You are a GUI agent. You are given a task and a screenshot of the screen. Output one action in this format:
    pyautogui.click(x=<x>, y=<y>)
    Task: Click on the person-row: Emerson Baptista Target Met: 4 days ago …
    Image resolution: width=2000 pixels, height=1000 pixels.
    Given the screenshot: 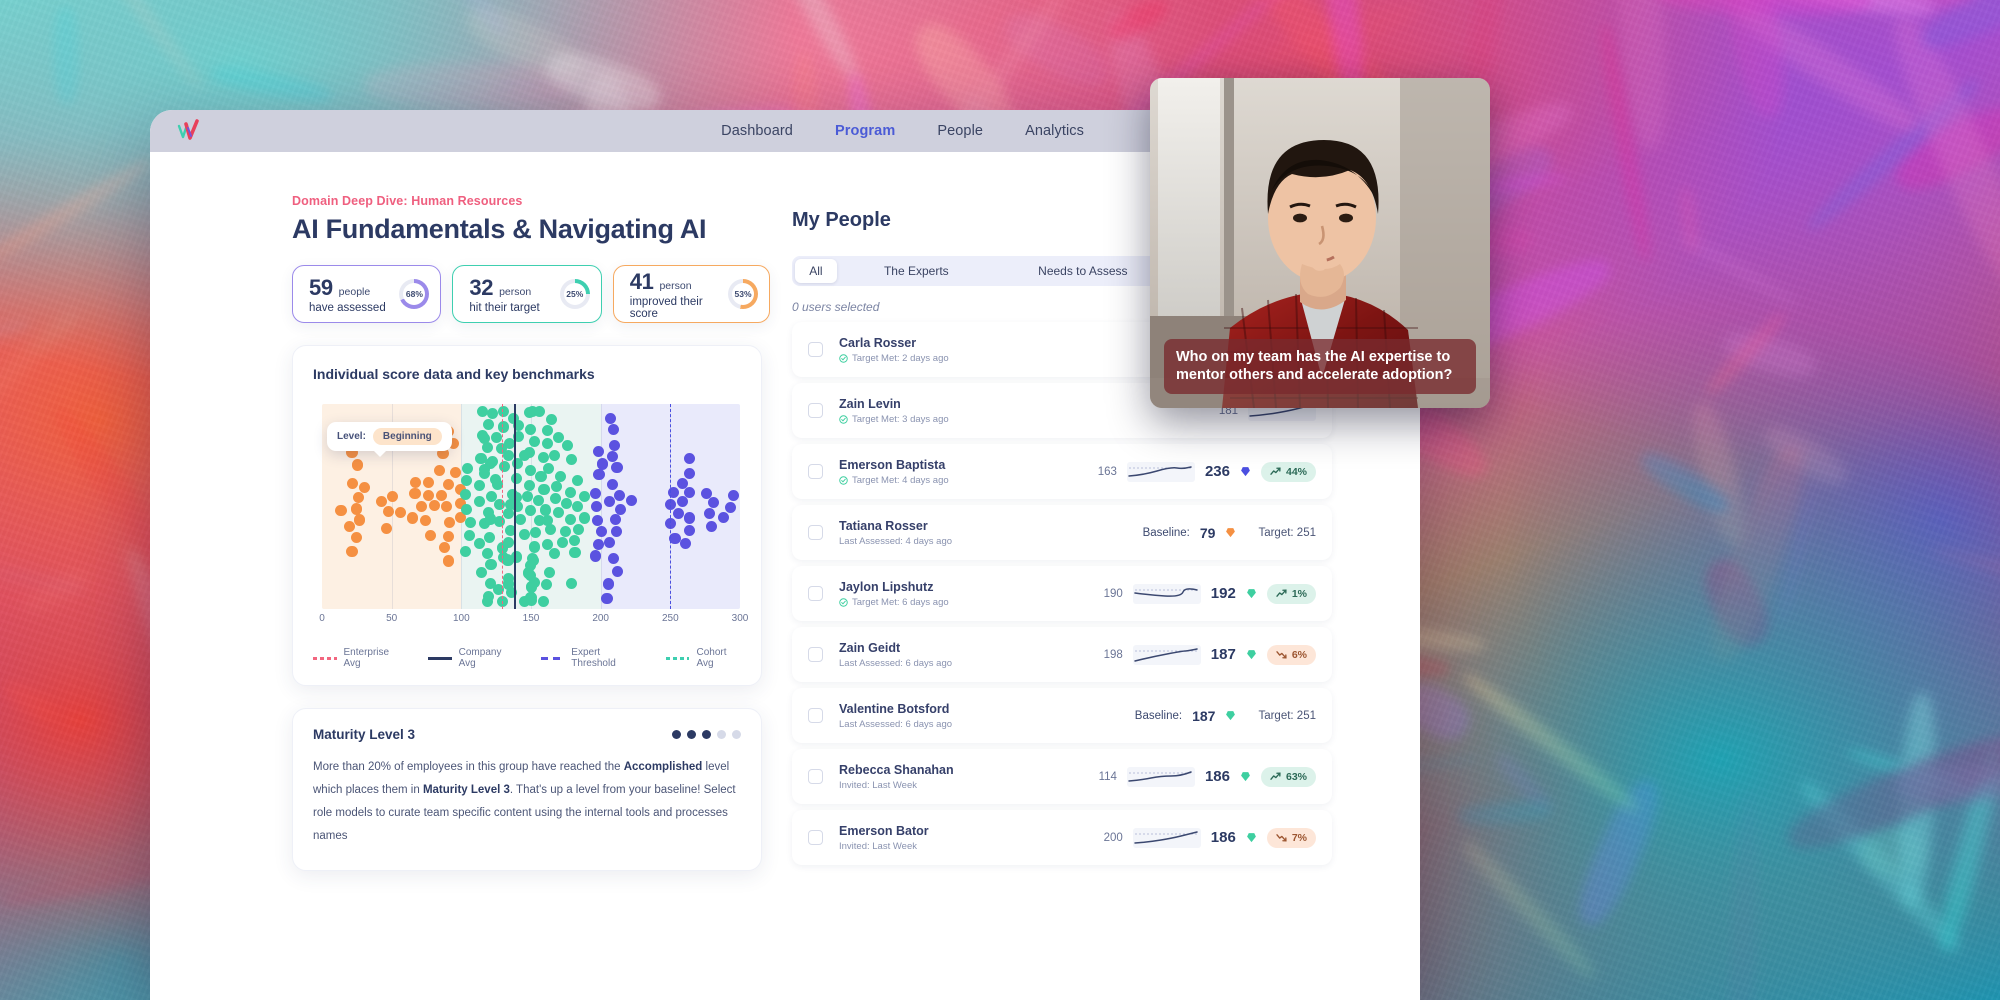 What is the action you would take?
    pyautogui.click(x=1062, y=471)
    